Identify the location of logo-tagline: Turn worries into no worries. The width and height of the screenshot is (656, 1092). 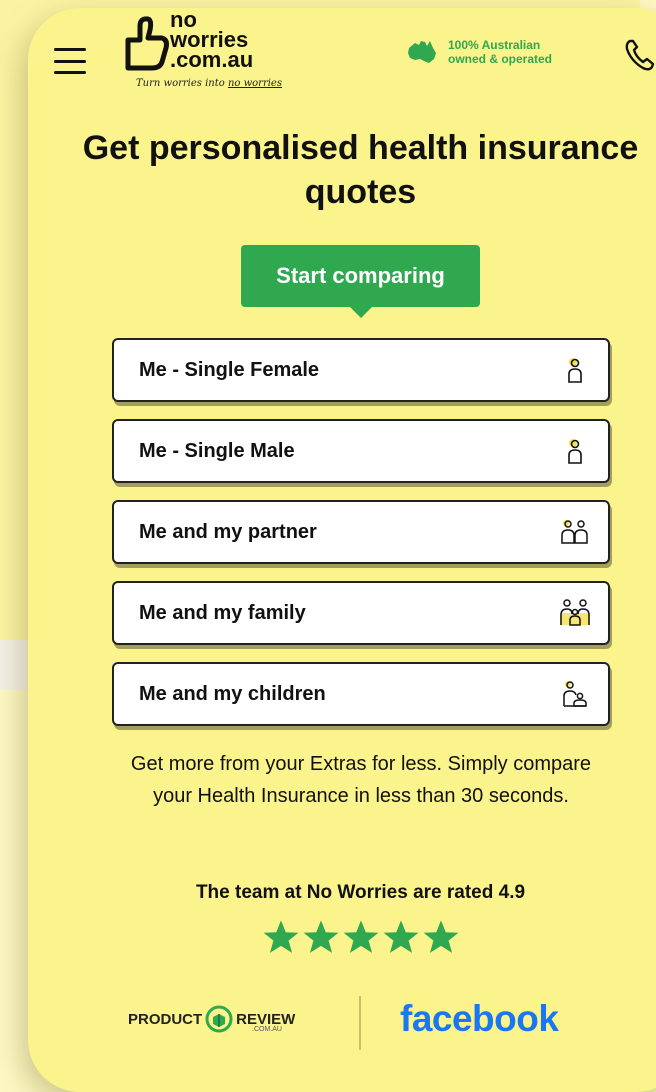
(209, 83).